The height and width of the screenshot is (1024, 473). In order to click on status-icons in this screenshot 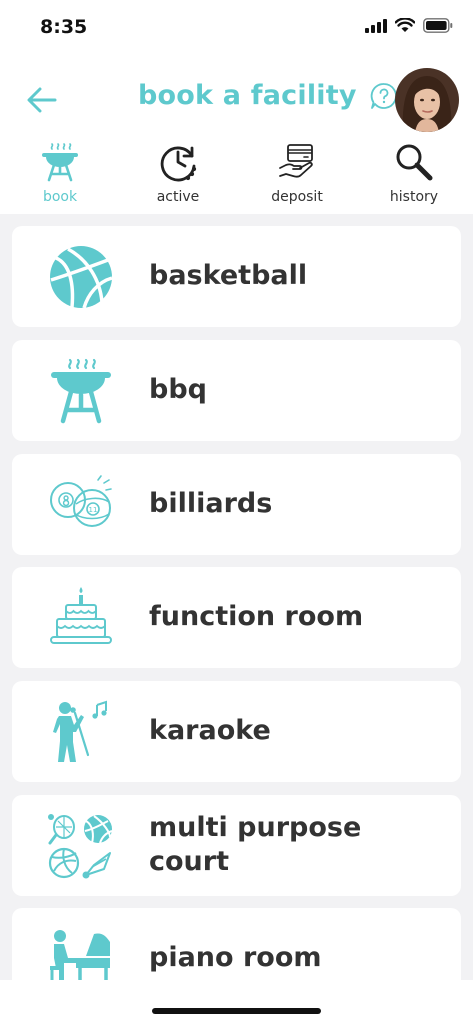, I will do `click(409, 25)`.